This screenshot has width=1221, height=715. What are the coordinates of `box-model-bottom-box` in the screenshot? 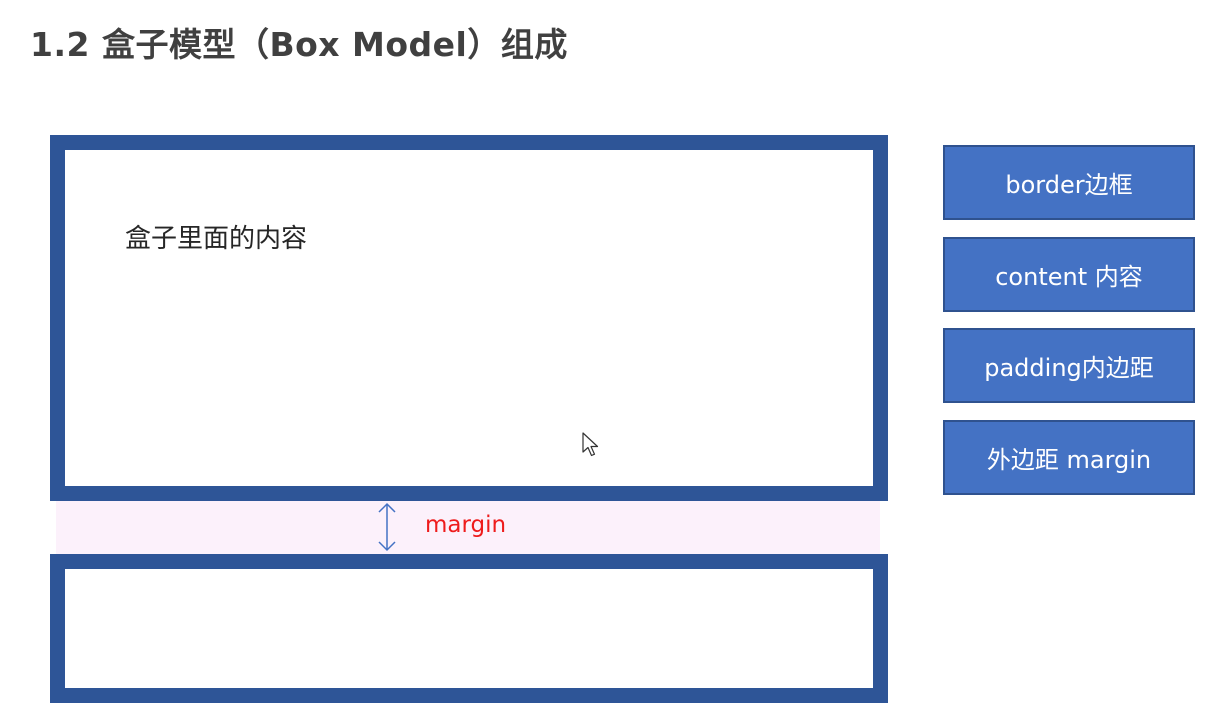 It's located at (469, 628).